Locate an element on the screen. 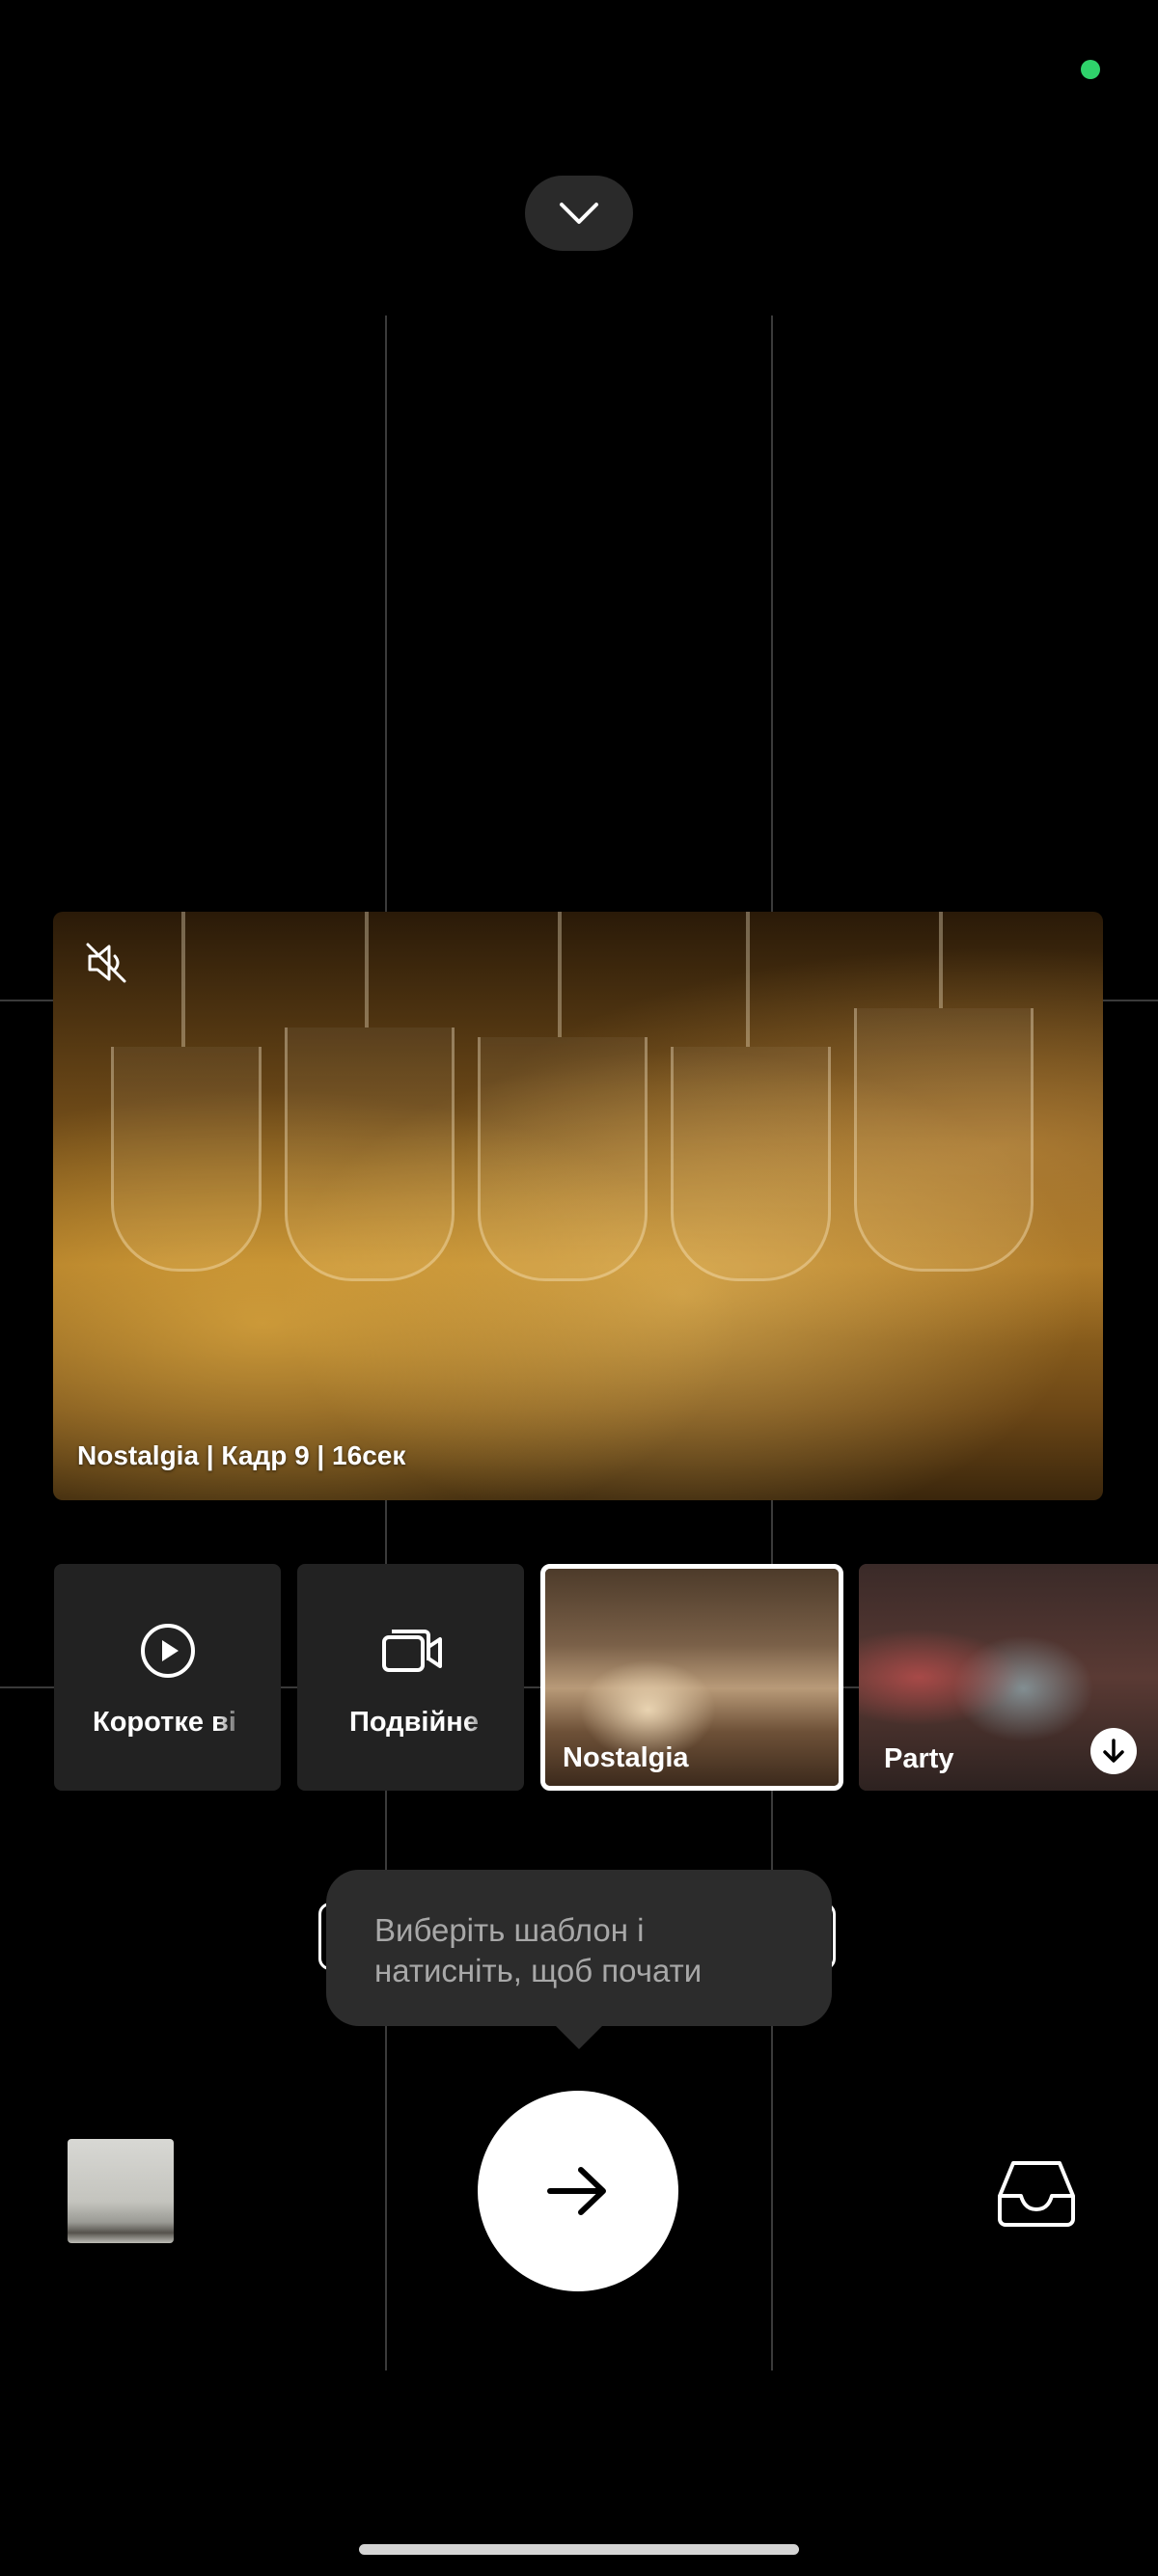  template-card-short-video: Коротке ві is located at coordinates (167, 1678).